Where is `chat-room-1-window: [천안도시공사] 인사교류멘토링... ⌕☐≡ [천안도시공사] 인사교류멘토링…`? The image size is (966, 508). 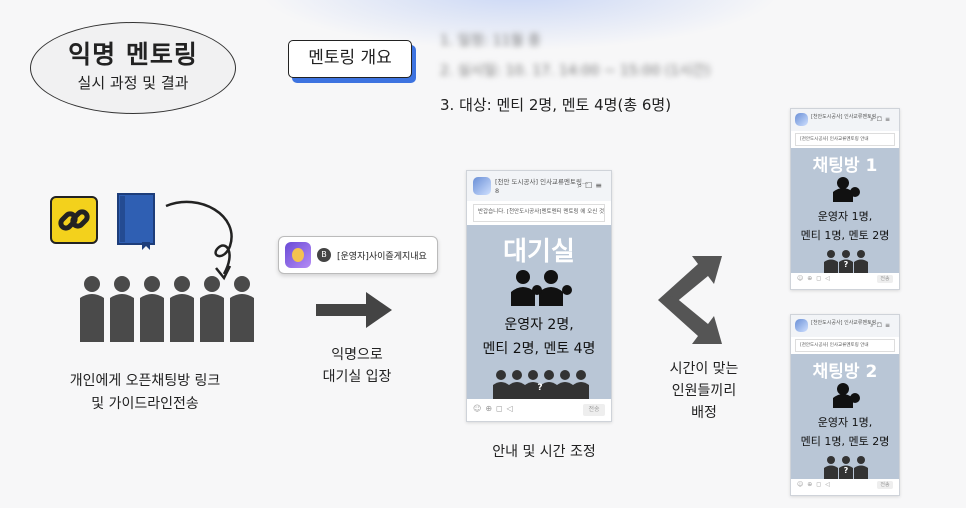 chat-room-1-window: [천안도시공사] 인사교류멘토링... ⌕☐≡ [천안도시공사] 인사교류멘토링… is located at coordinates (845, 199).